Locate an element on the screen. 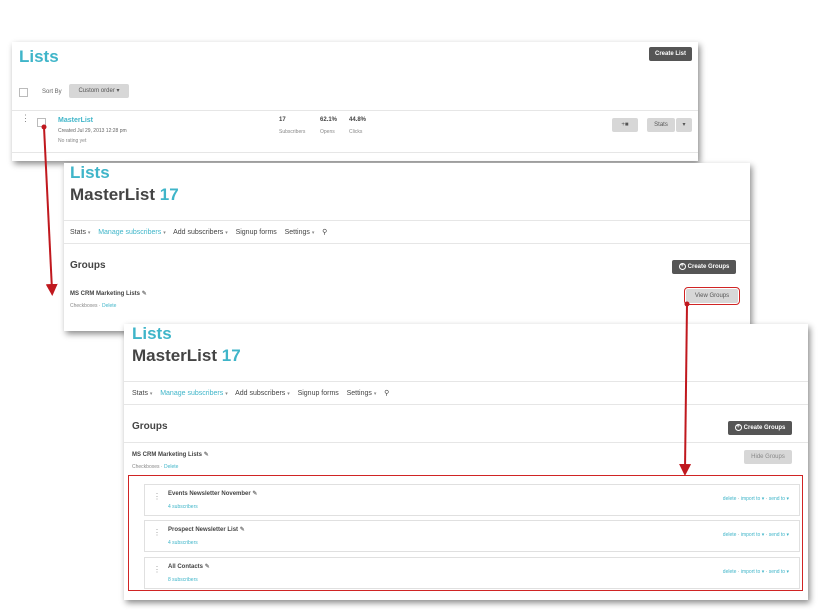  add-subscriber-button: +■ is located at coordinates (625, 125).